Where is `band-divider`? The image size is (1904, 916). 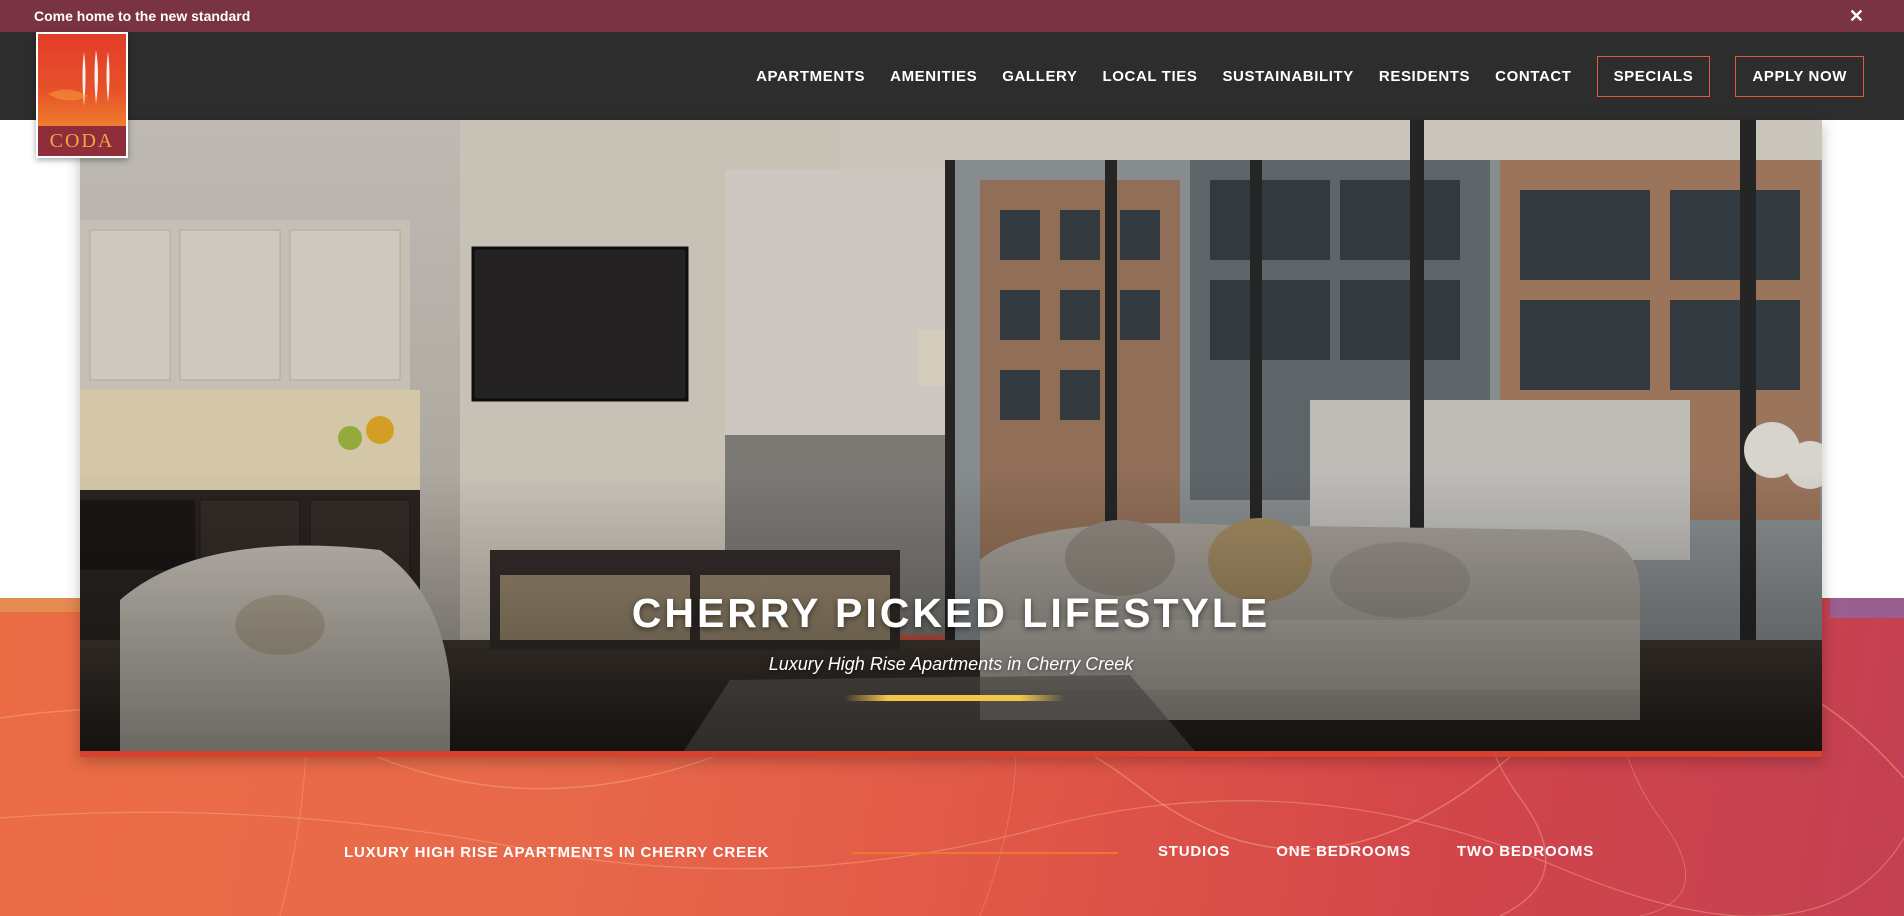 band-divider is located at coordinates (985, 853).